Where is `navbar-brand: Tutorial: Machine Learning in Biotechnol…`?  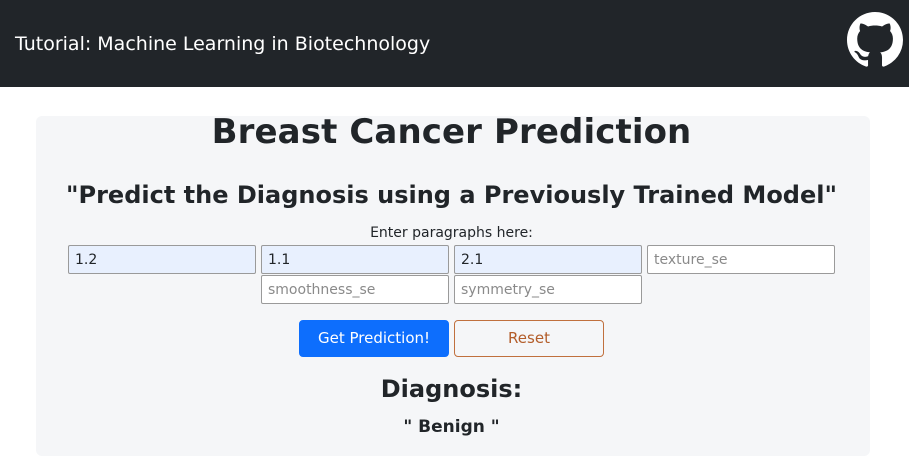
navbar-brand: Tutorial: Machine Learning in Biotechnol… is located at coordinates (222, 44).